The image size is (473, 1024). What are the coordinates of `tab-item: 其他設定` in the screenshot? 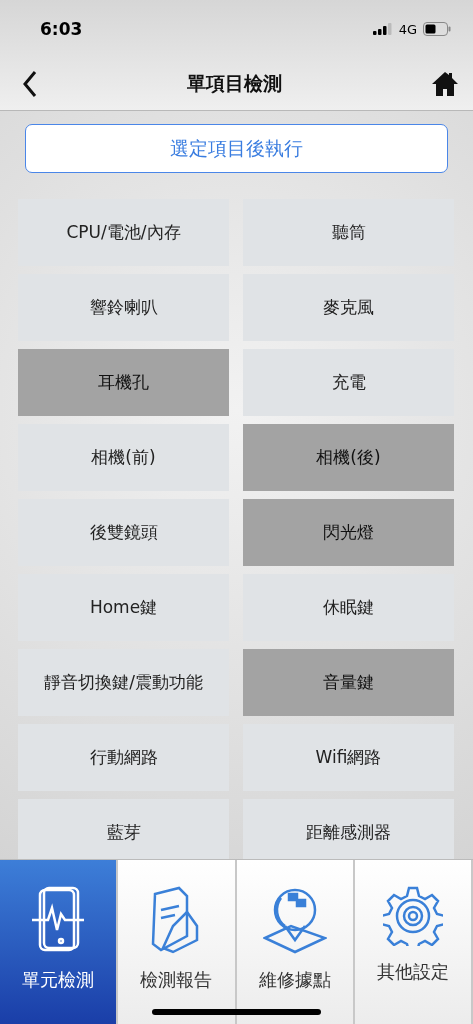 It's located at (413, 942).